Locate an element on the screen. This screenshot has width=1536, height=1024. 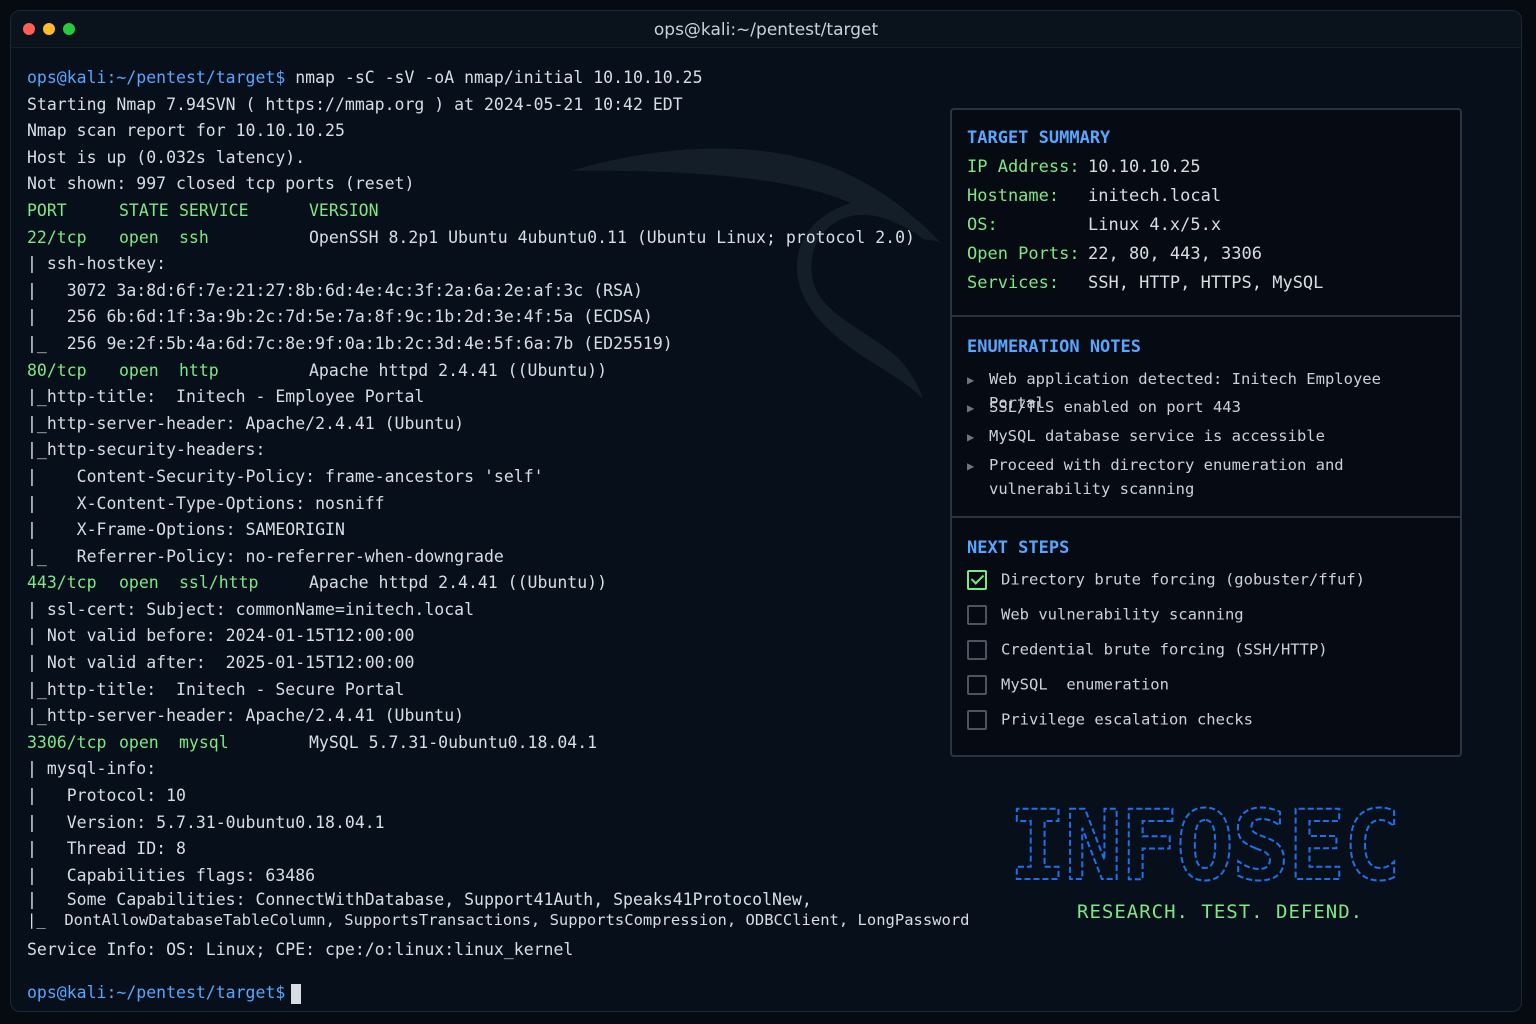
summary-key: Services: is located at coordinates (1013, 283).